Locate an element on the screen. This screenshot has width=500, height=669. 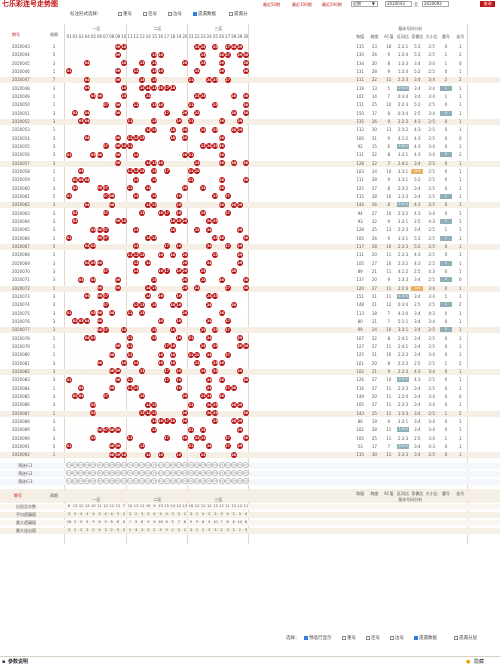
checkbox-edge-bottom is located at coordinates (392, 637).